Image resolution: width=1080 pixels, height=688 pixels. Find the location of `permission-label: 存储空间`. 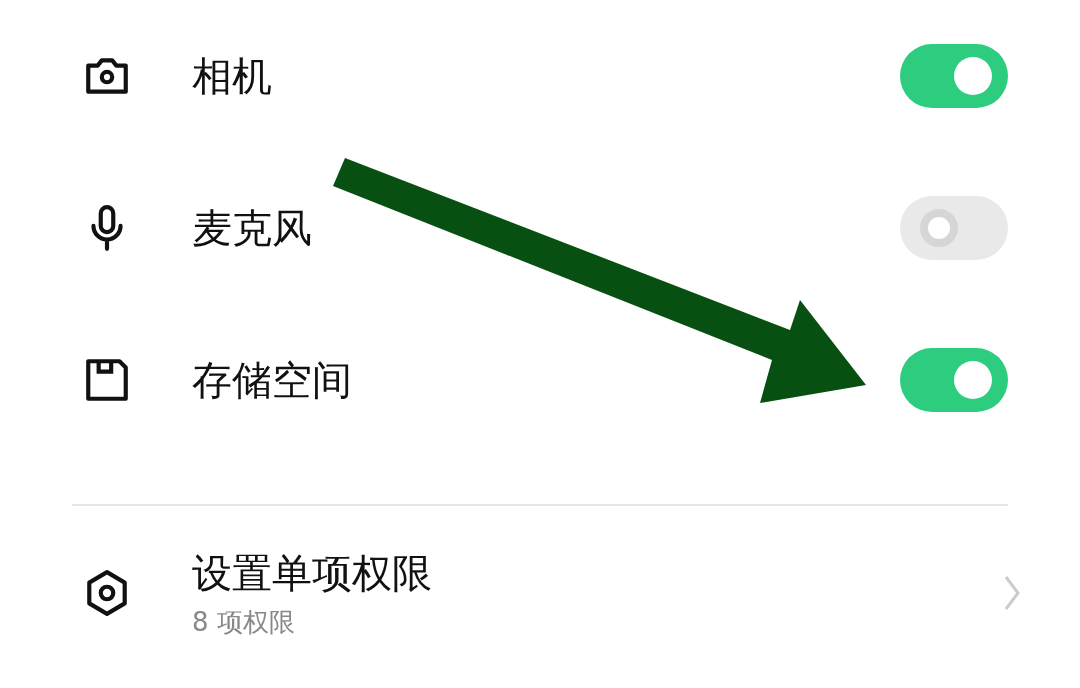

permission-label: 存储空间 is located at coordinates (272, 380).